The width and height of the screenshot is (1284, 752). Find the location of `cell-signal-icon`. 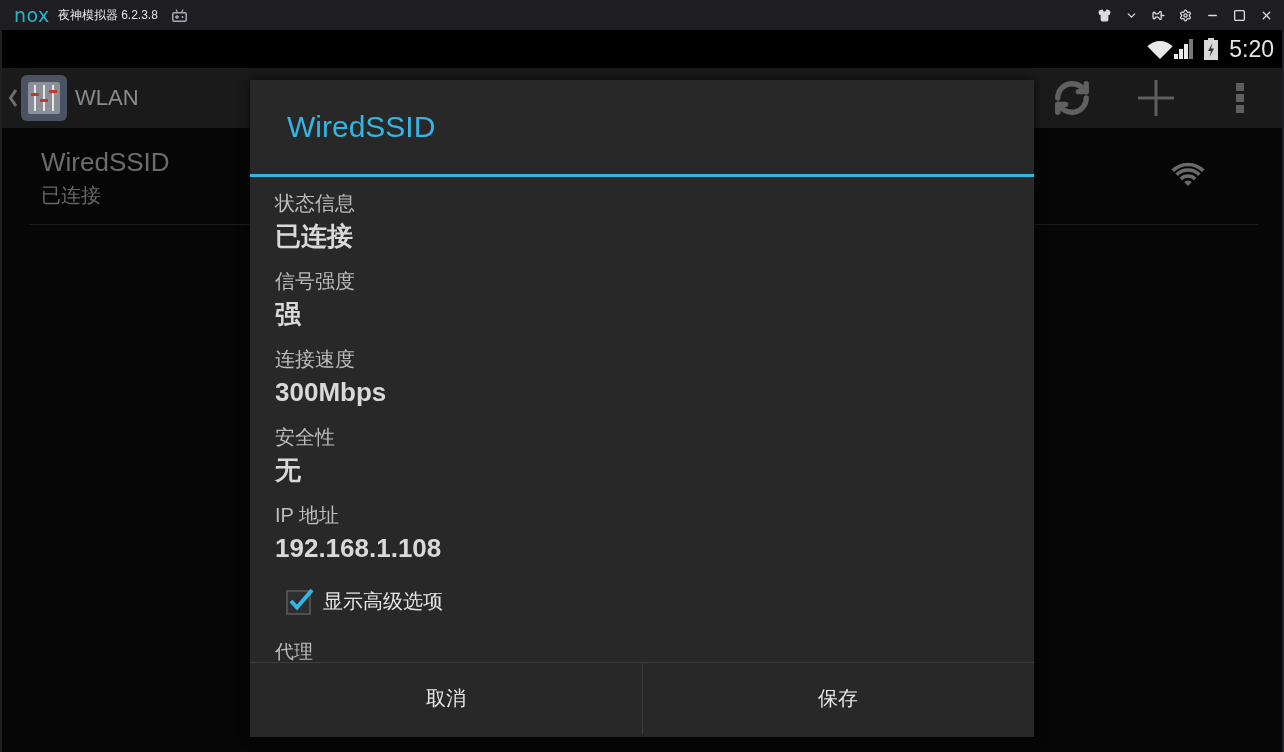

cell-signal-icon is located at coordinates (1184, 49).